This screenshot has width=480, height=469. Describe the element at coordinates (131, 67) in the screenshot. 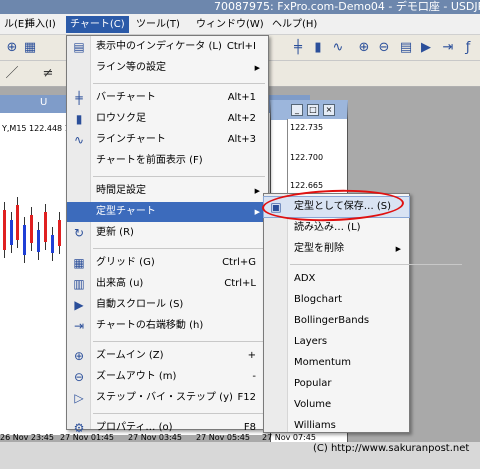

I see `menu-item-label: ライン等の設定` at that location.